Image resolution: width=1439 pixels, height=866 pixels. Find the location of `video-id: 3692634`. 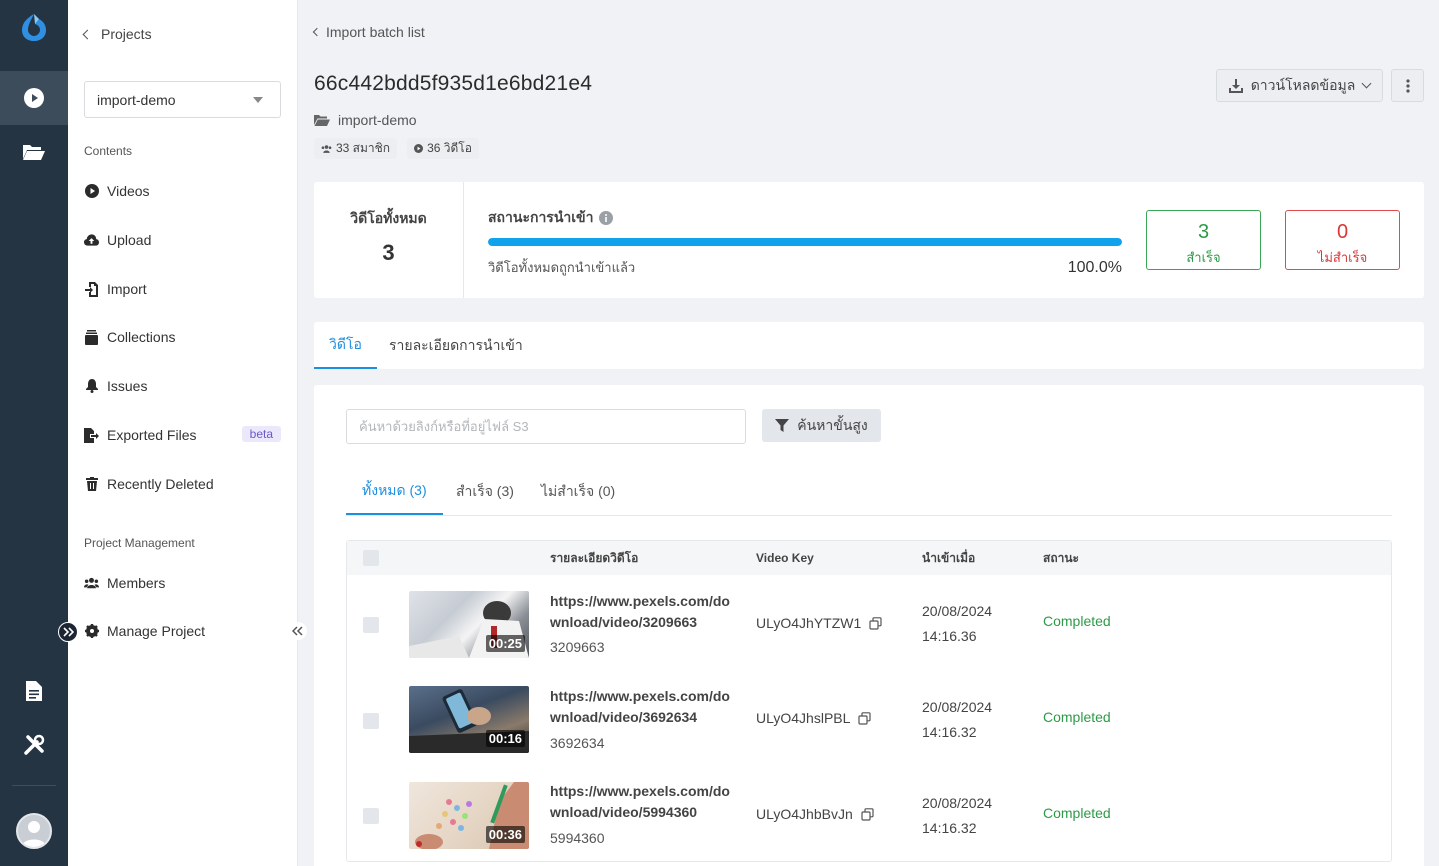

video-id: 3692634 is located at coordinates (577, 743).